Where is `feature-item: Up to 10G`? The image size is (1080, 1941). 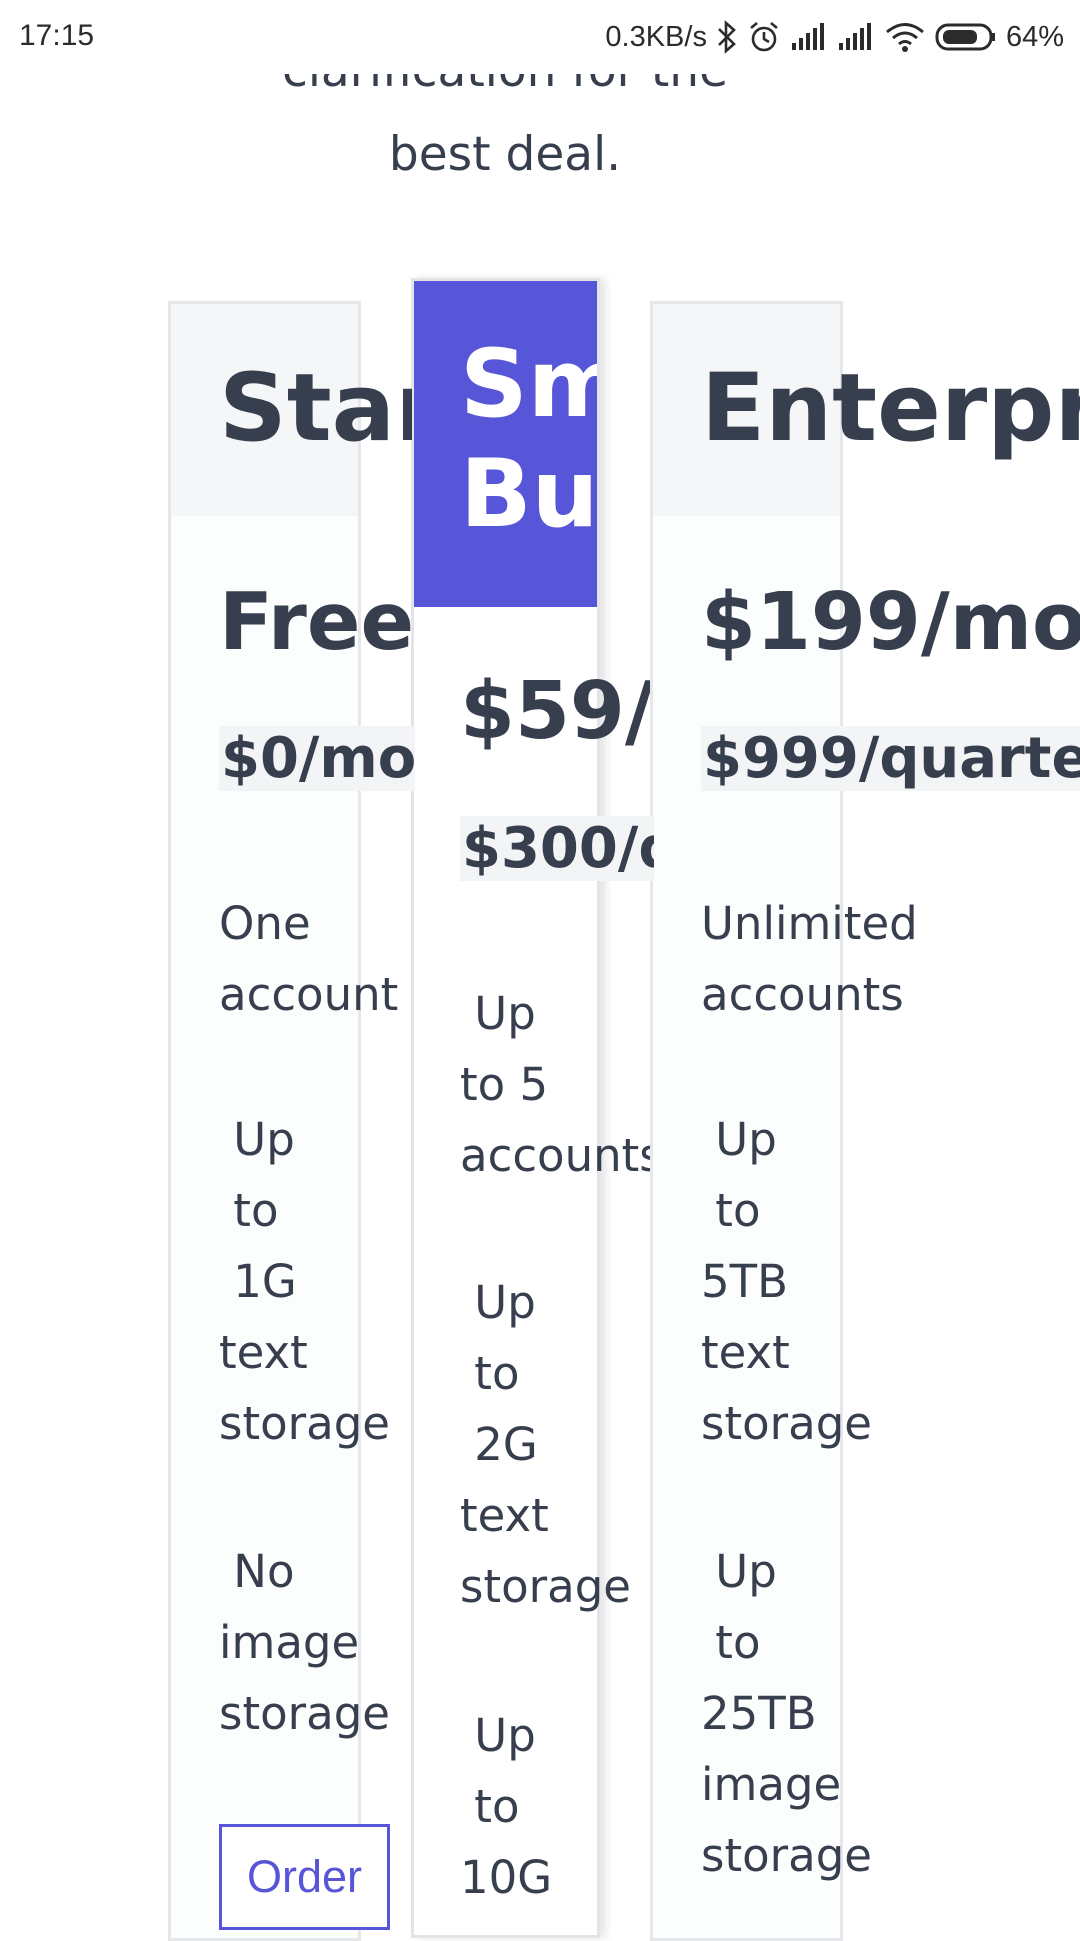 feature-item: Up to 10G is located at coordinates (506, 1806).